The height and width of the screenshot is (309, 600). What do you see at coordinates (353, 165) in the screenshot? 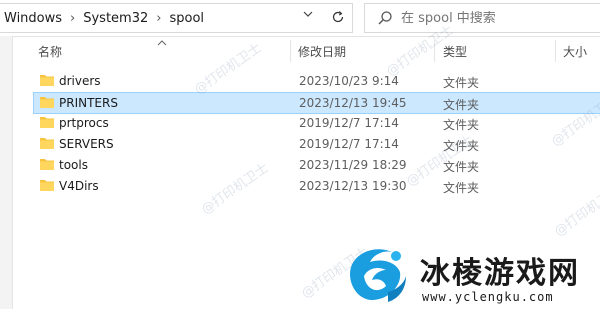
I see `file-date: 2023/11/29 18:29` at bounding box center [353, 165].